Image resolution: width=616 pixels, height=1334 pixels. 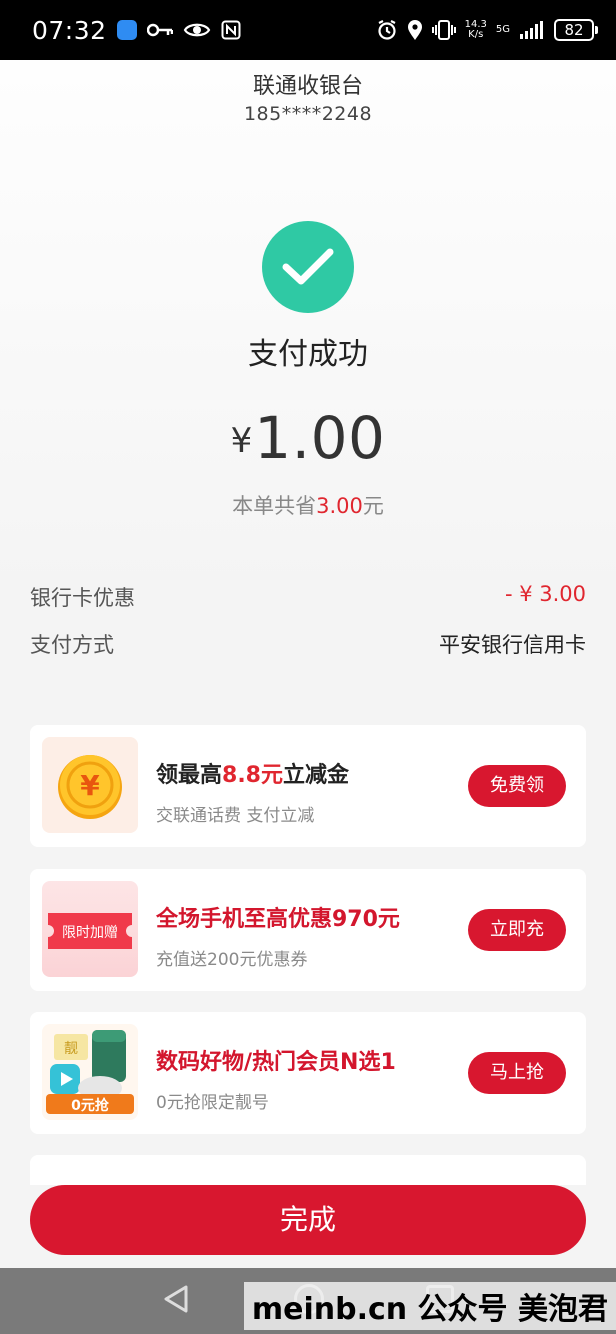 I want to click on status-right: 14.3 K/s 5G 82, so click(x=487, y=30).